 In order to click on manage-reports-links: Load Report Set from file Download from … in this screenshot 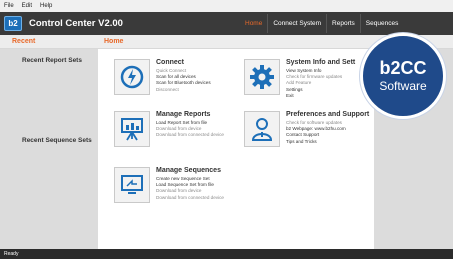, I will do `click(190, 129)`.